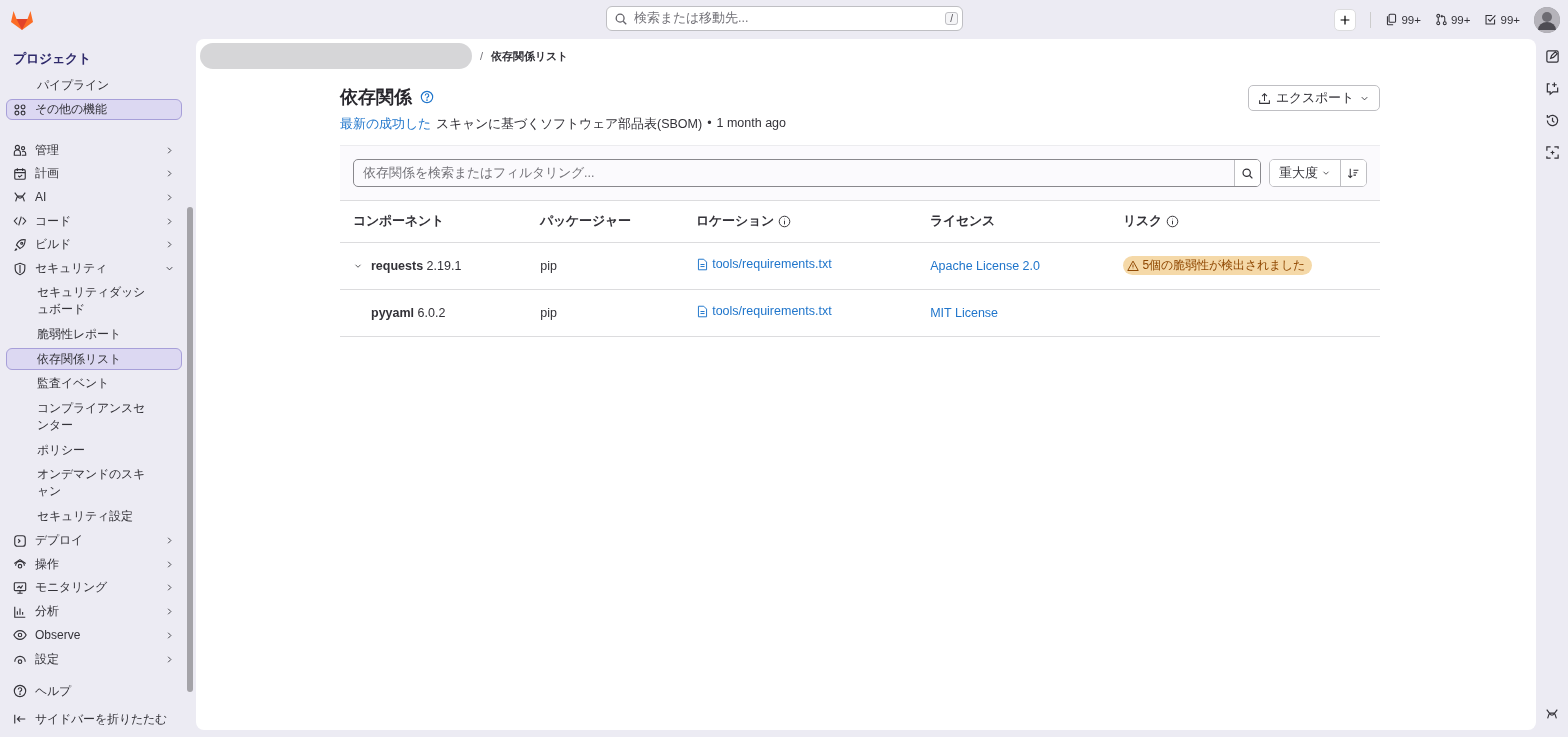 Image resolution: width=1568 pixels, height=737 pixels. What do you see at coordinates (94, 564) in the screenshot?
I see `sidebar-item: 操作` at bounding box center [94, 564].